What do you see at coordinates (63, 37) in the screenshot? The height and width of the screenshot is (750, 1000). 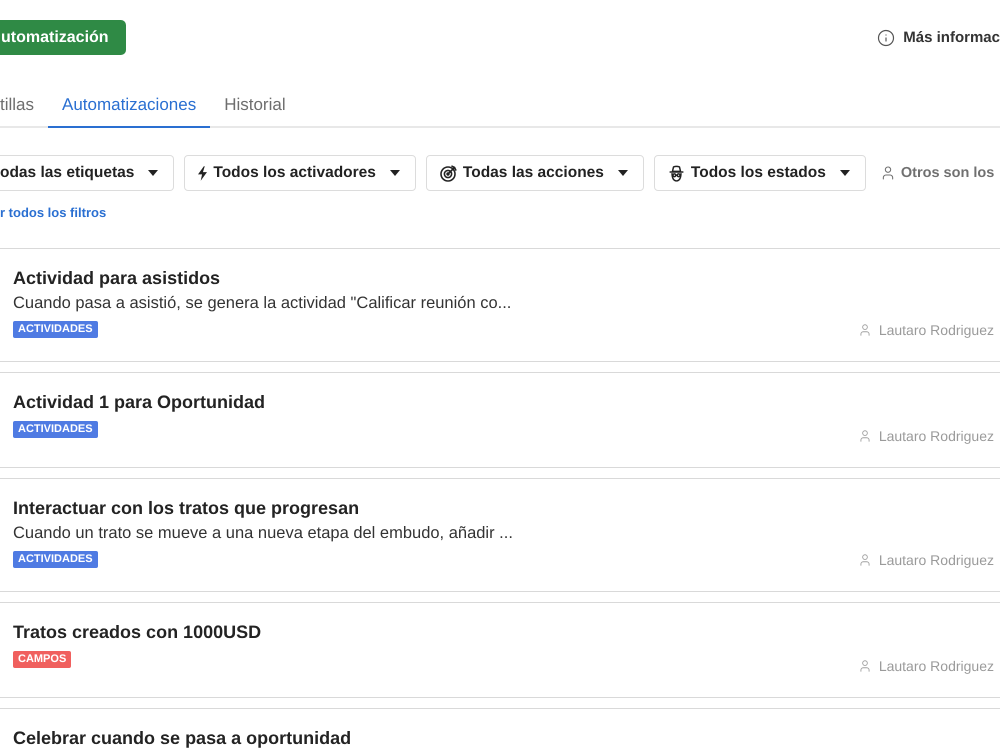 I see `create-automation-button: utomatización` at bounding box center [63, 37].